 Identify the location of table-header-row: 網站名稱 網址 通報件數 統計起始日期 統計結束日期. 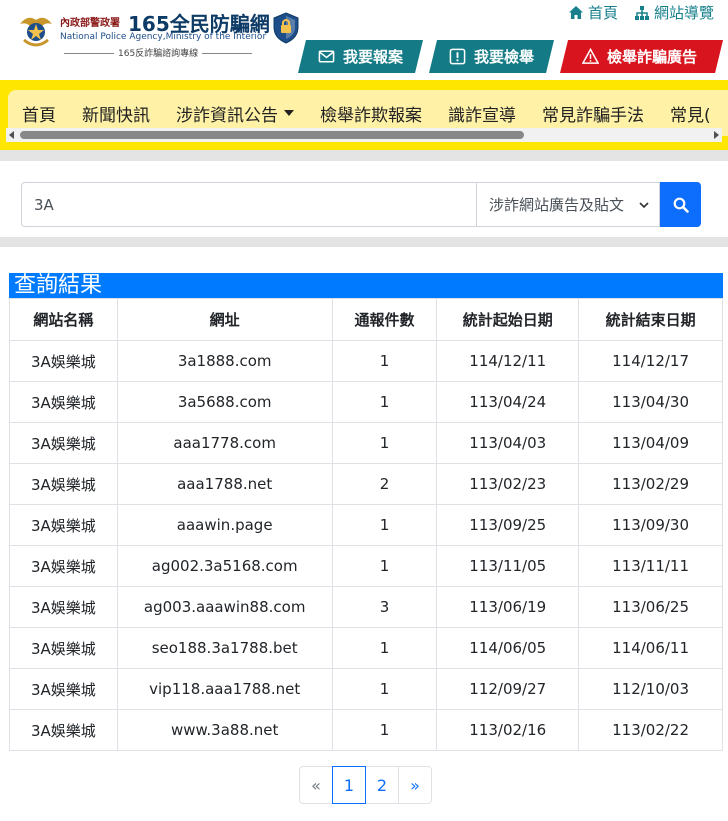
(366, 319).